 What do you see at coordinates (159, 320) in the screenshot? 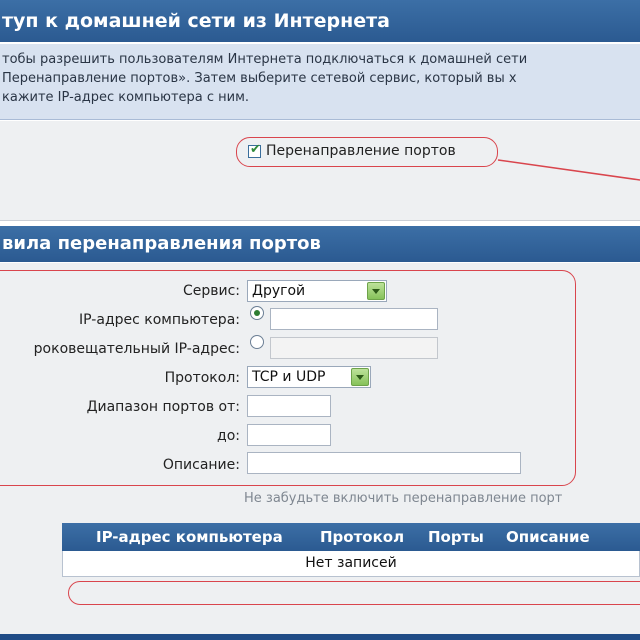
I see `ip-address-label: IP-адрес компьютера:` at bounding box center [159, 320].